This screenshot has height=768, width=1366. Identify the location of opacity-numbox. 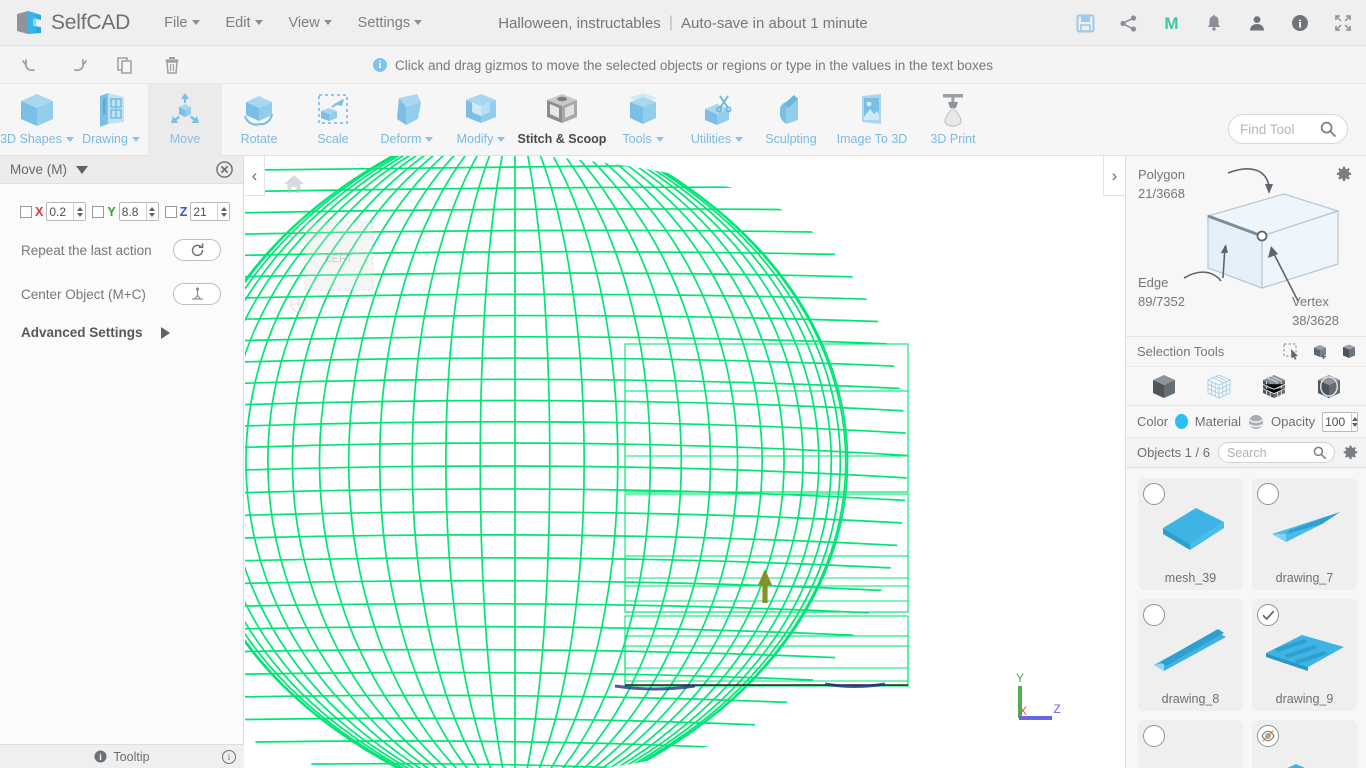
(1340, 421).